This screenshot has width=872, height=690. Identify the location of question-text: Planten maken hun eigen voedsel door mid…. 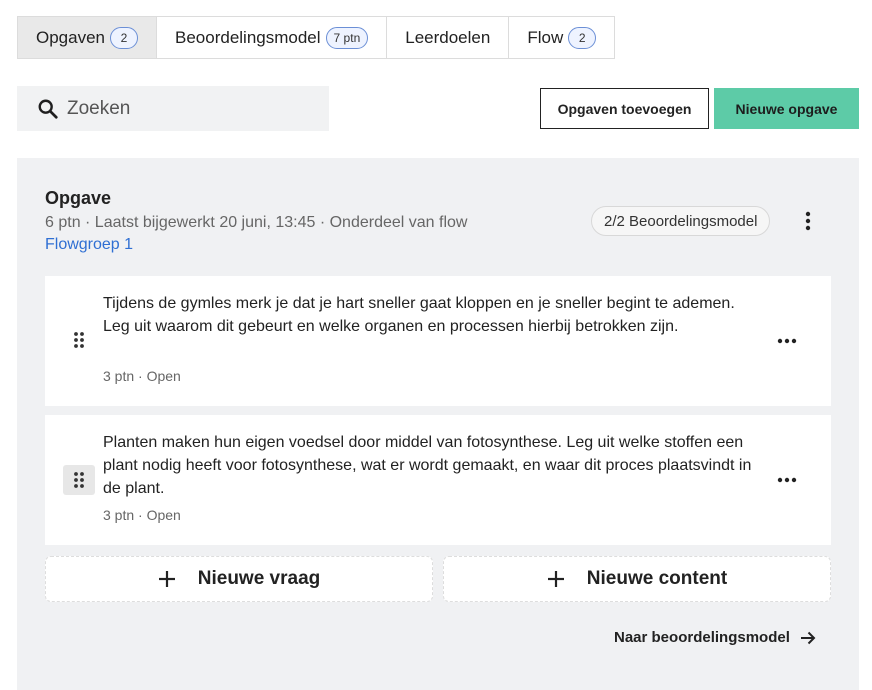
(427, 465).